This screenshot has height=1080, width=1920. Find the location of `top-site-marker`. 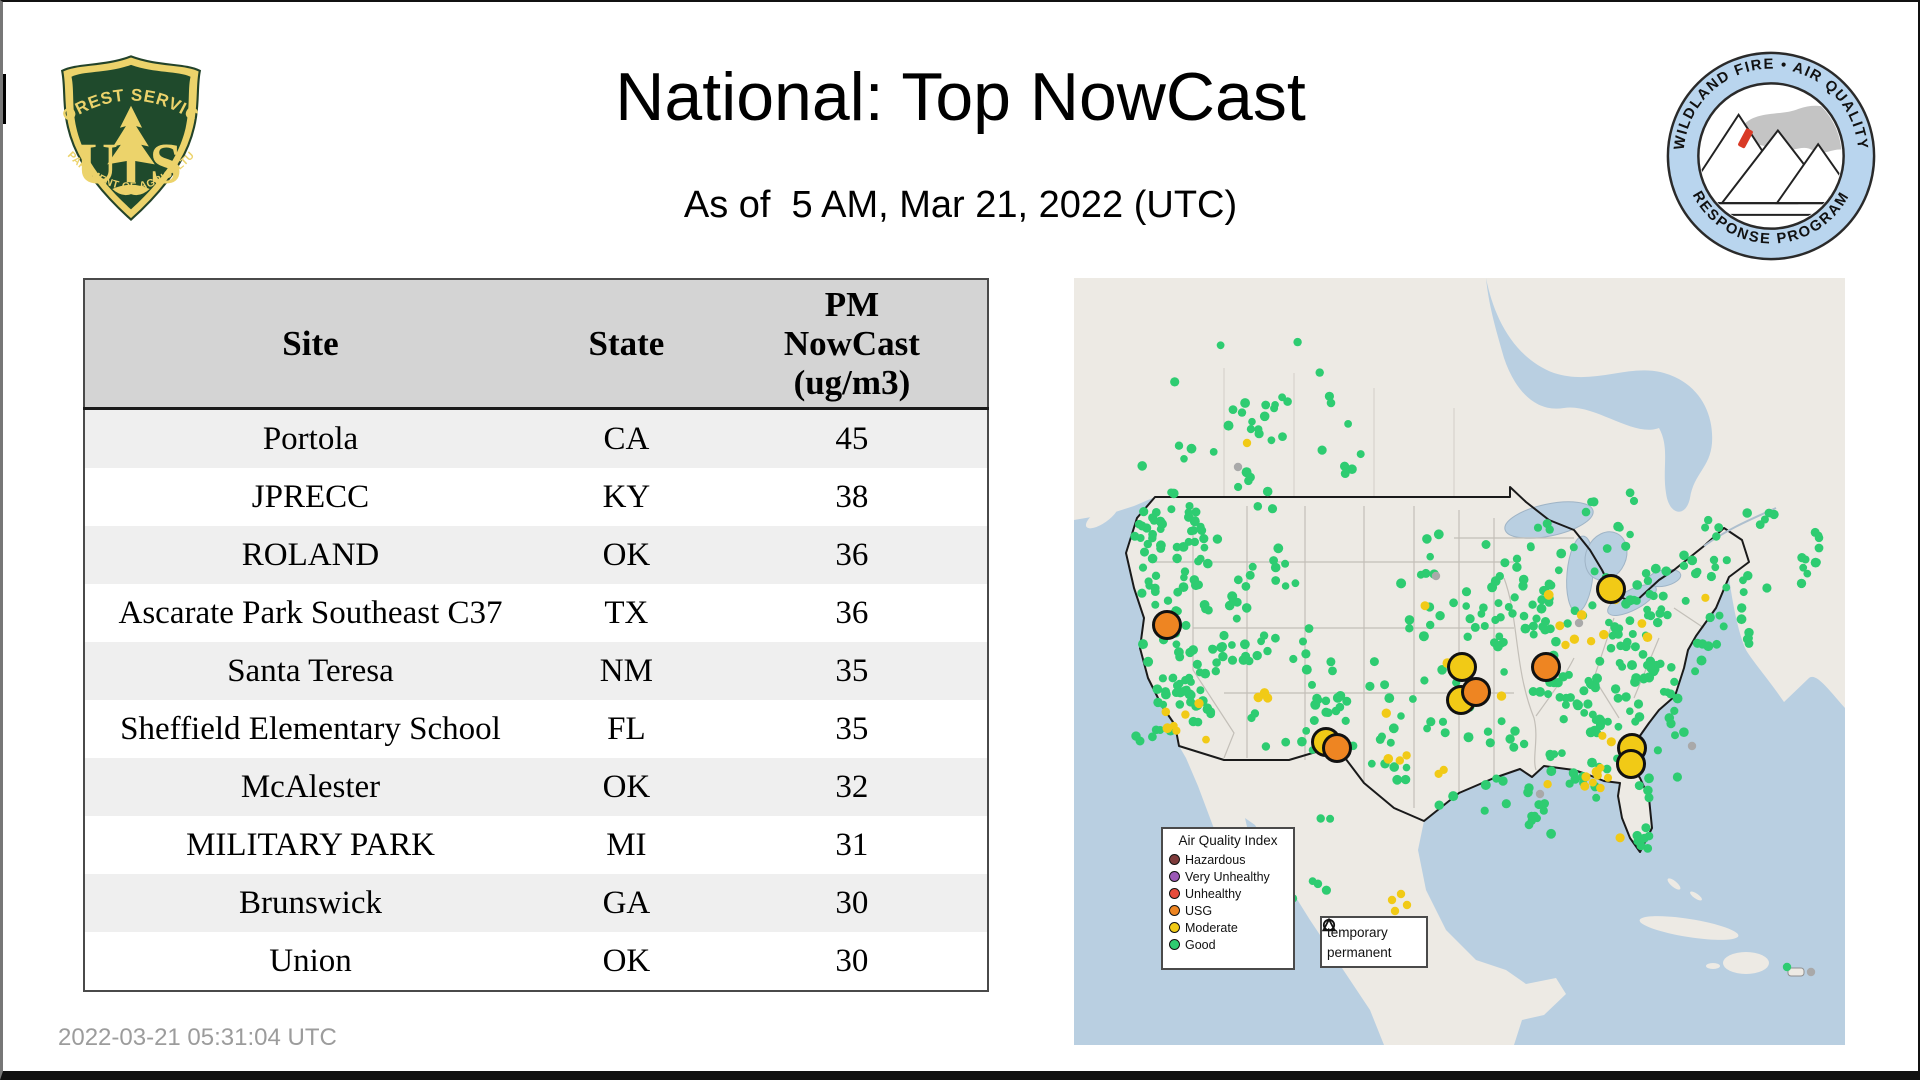

top-site-marker is located at coordinates (1167, 625).